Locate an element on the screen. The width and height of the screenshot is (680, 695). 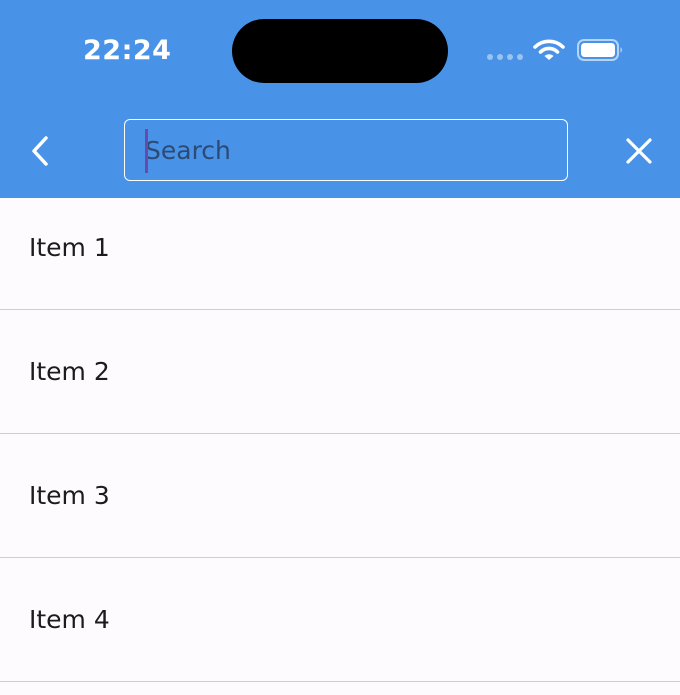
cellular-signal-icon is located at coordinates (505, 58).